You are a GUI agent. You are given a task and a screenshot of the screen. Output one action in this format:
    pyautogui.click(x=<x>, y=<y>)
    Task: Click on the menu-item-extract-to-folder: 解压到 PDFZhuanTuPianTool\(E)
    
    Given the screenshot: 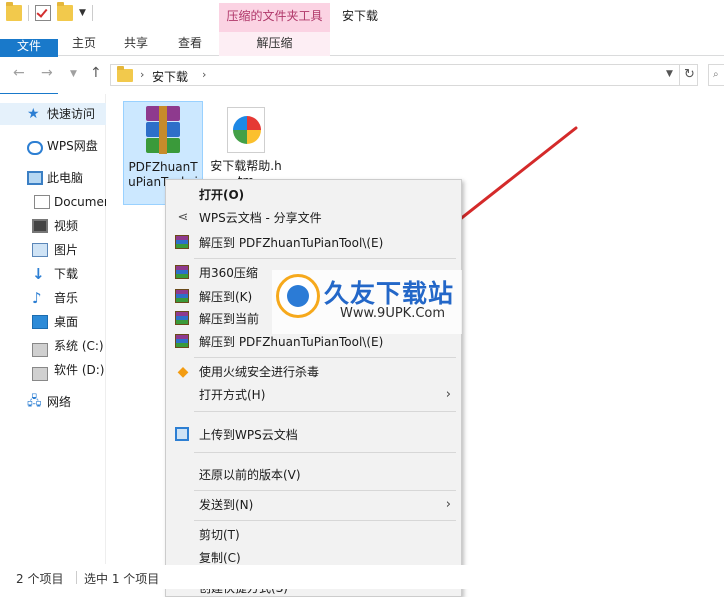 What is the action you would take?
    pyautogui.click(x=313, y=243)
    